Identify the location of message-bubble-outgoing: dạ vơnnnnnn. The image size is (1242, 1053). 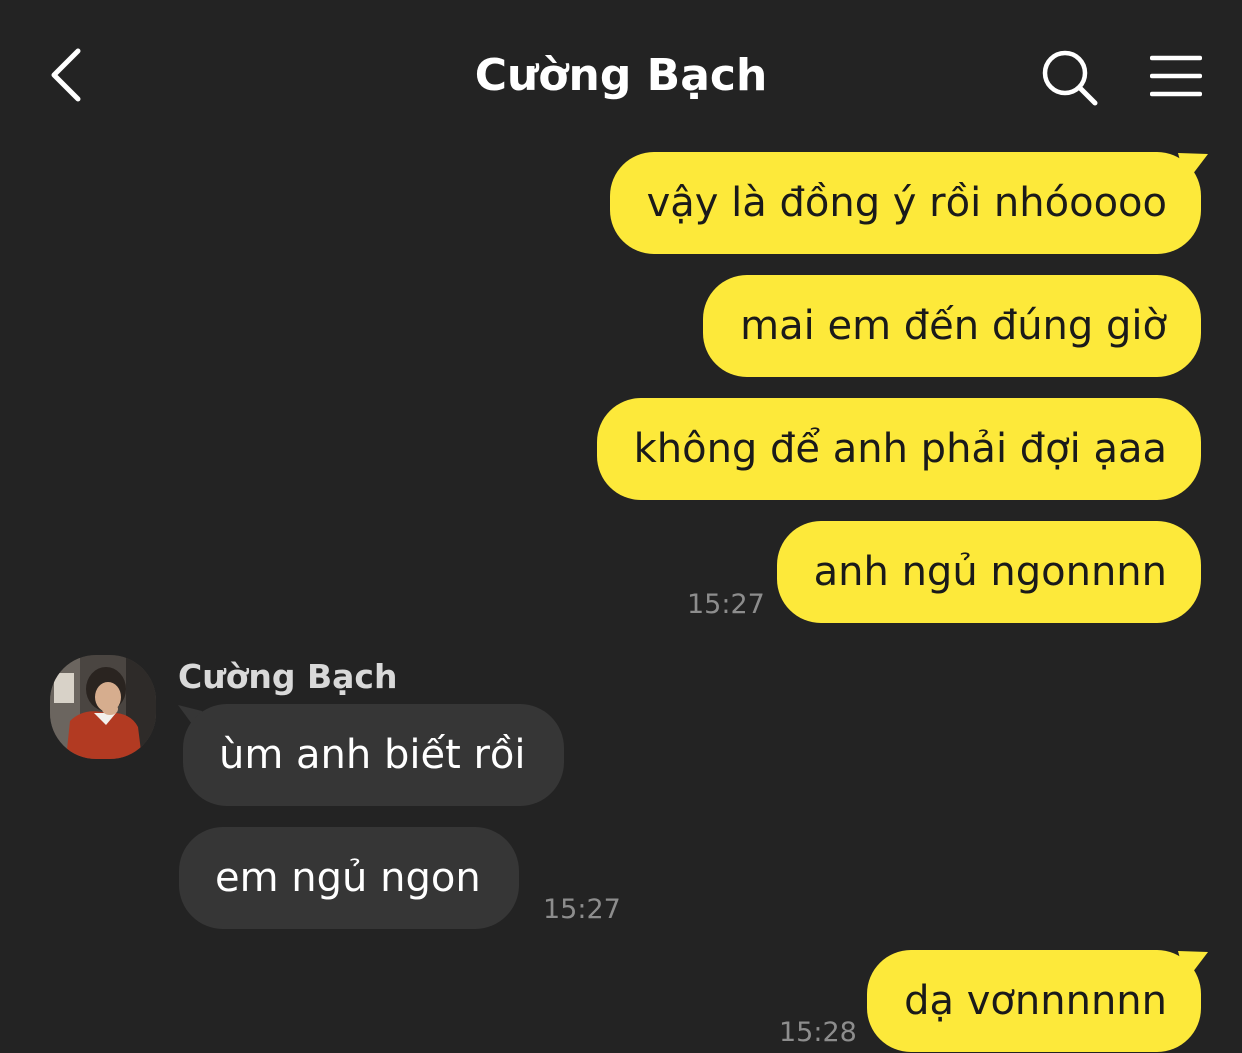
(1034, 1001).